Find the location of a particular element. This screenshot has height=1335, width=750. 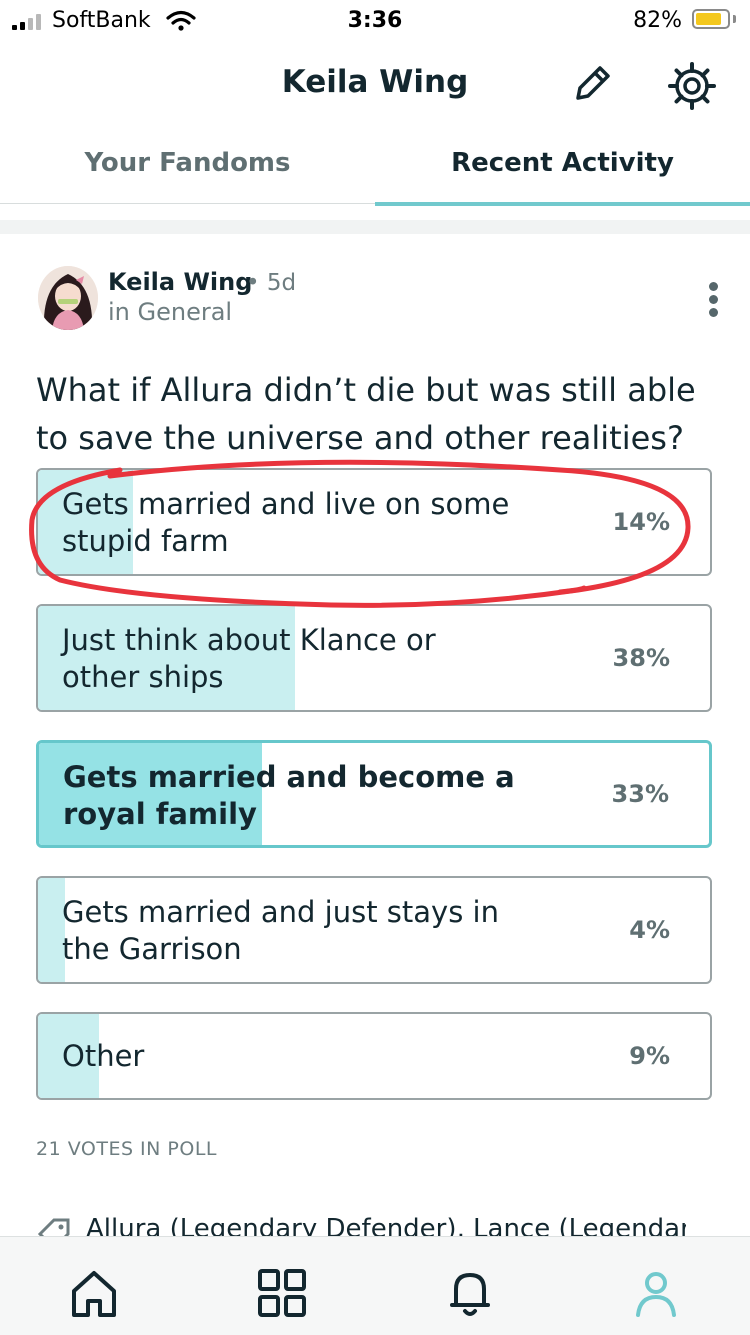

bell-icon is located at coordinates (470, 1293).